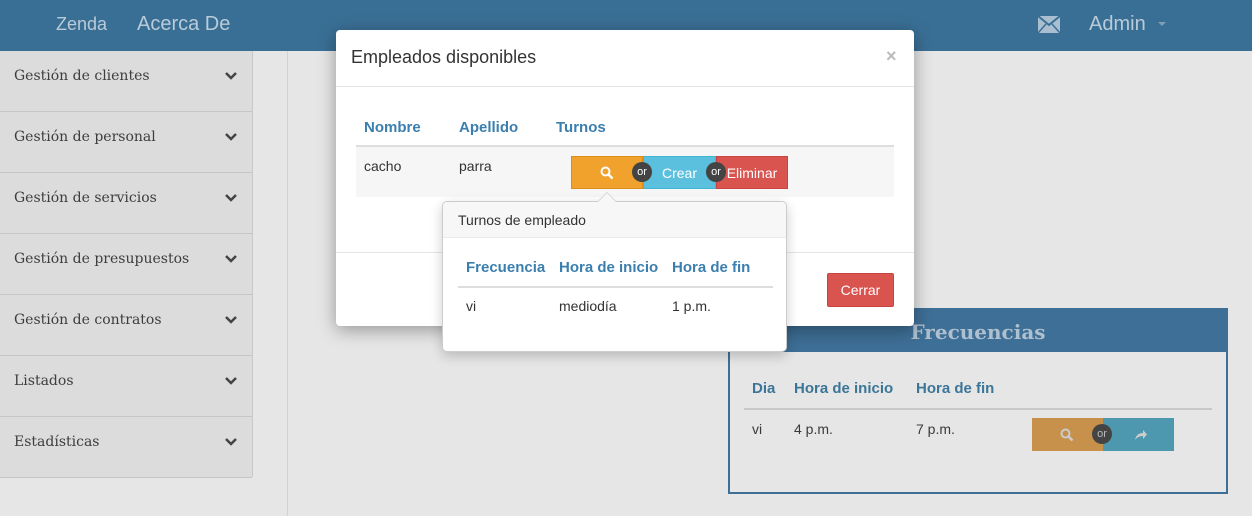 This screenshot has height=516, width=1252. Describe the element at coordinates (691, 306) in the screenshot. I see `cell-hora-fin: 1 p.m.` at that location.